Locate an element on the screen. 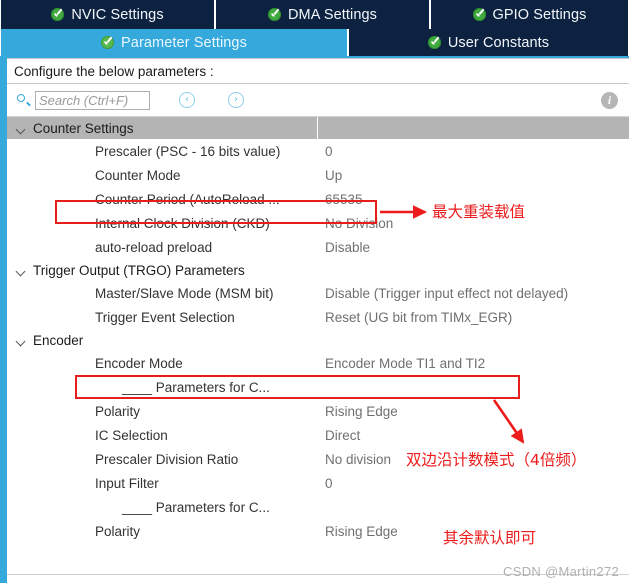 Image resolution: width=629 pixels, height=583 pixels. group-title: Counter Settings is located at coordinates (83, 128).